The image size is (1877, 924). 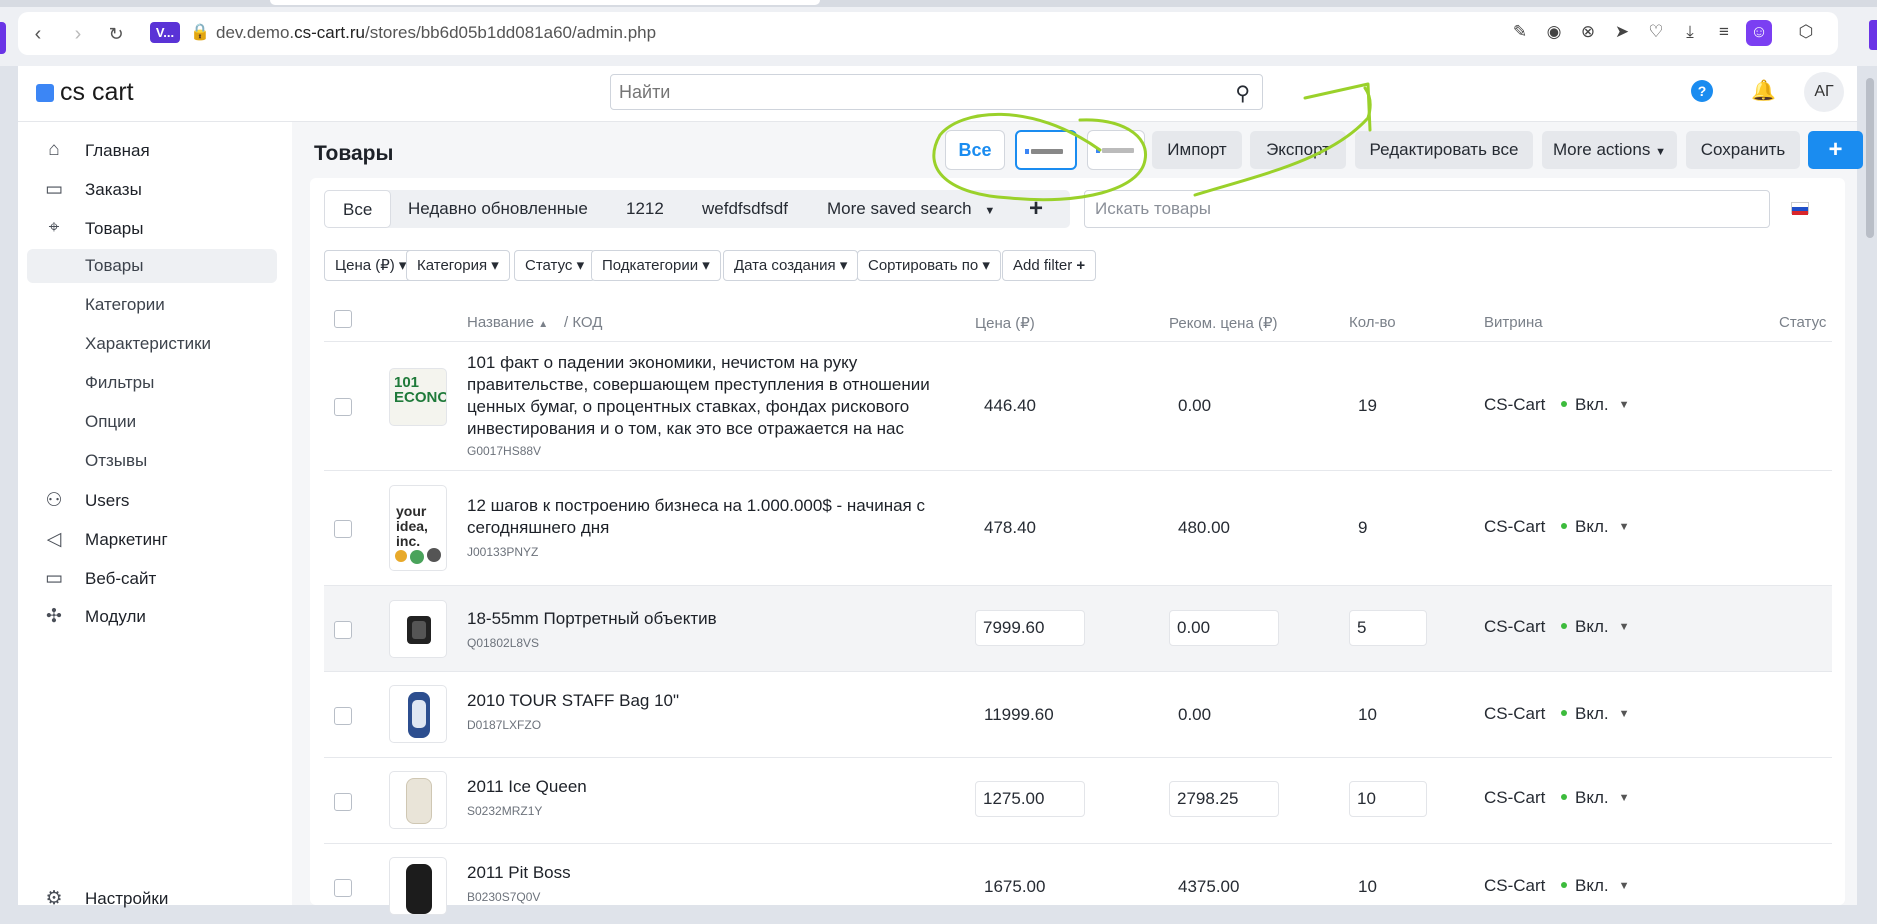 I want to click on sidebar-item-modules: ✣ Модули, so click(x=155, y=617).